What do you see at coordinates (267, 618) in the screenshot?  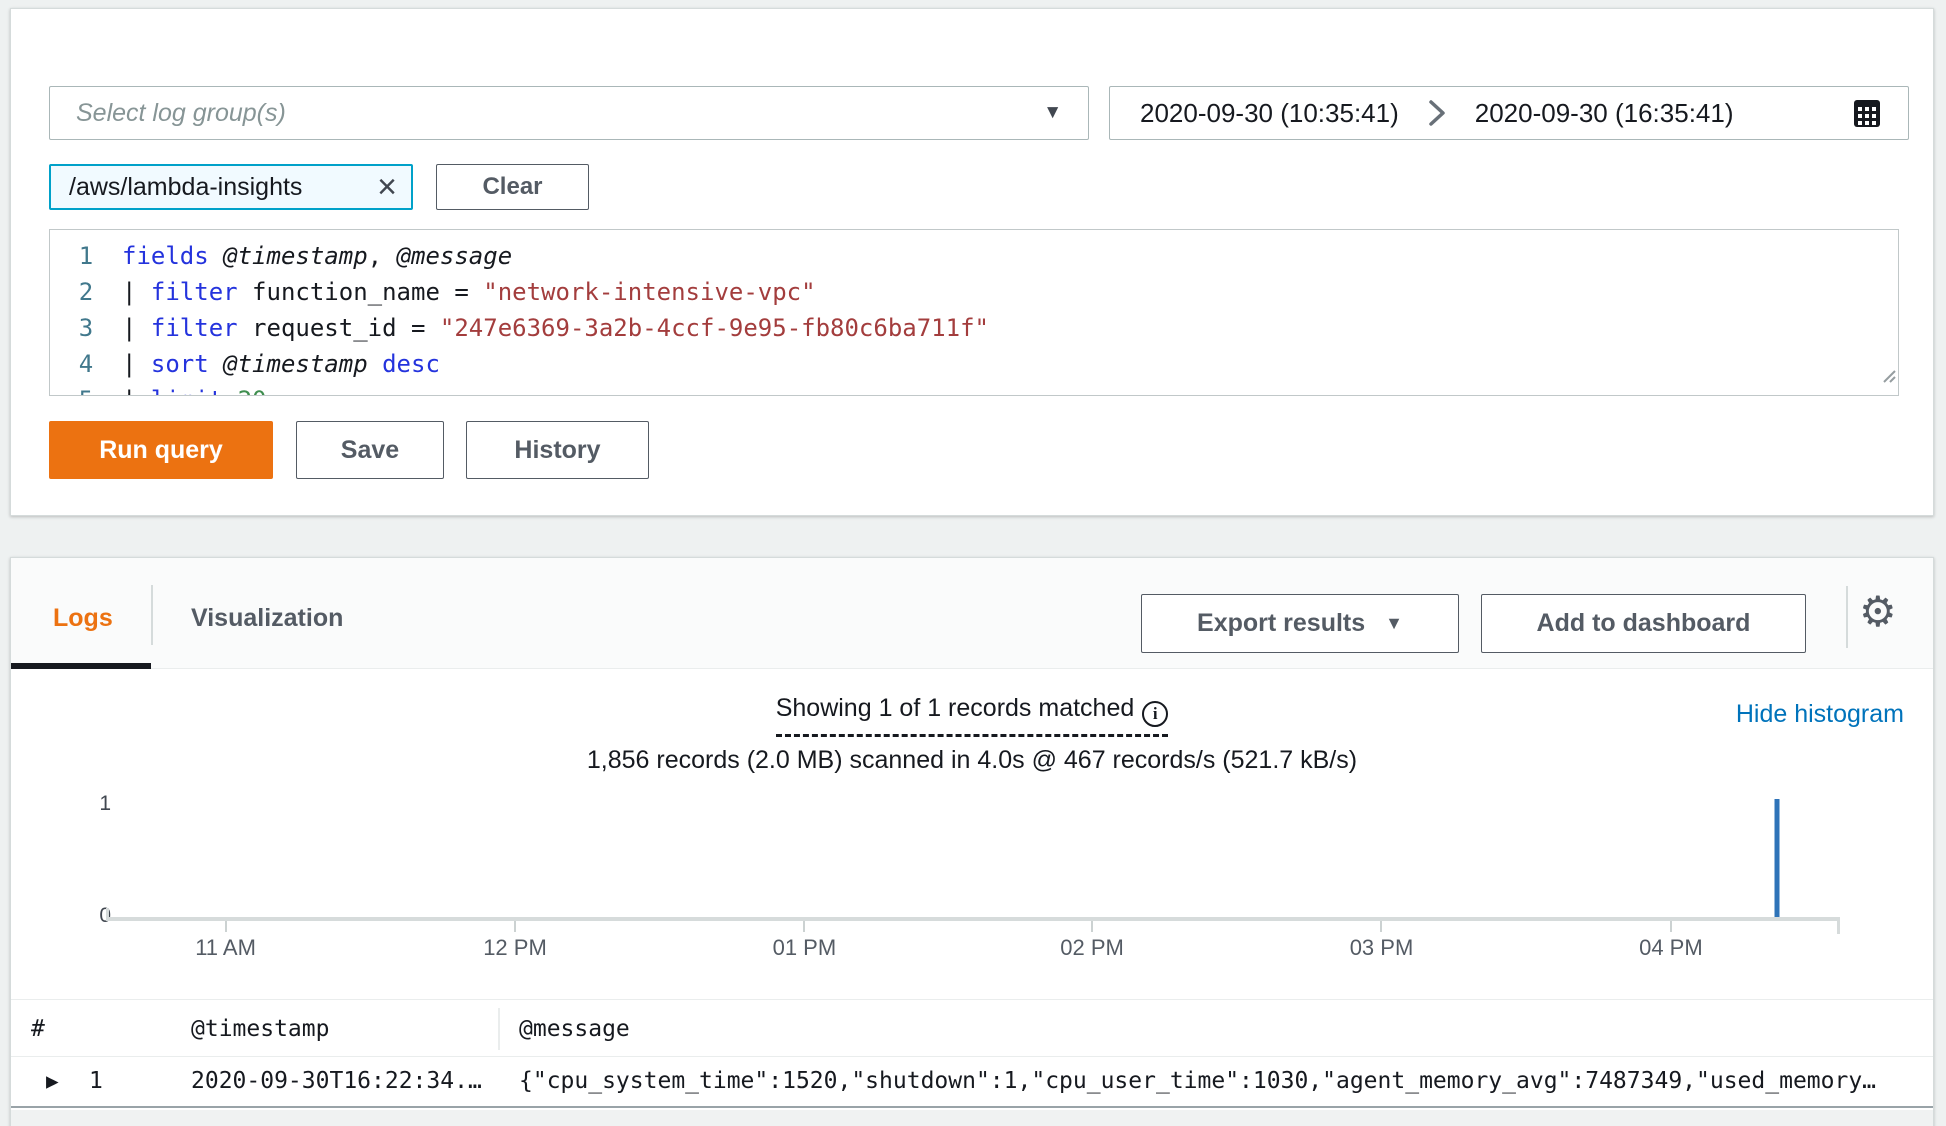 I see `tab-visualization: Visualization` at bounding box center [267, 618].